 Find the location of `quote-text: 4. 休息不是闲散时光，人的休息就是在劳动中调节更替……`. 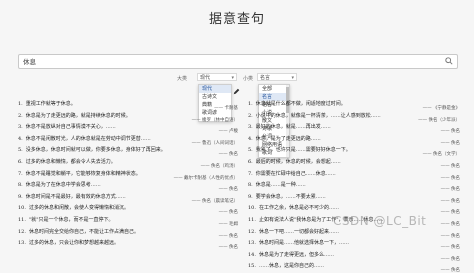

quote-text: 4. 休息不是闲散时光，人的休息就是在劳动中调节更替…… is located at coordinates (113, 138).